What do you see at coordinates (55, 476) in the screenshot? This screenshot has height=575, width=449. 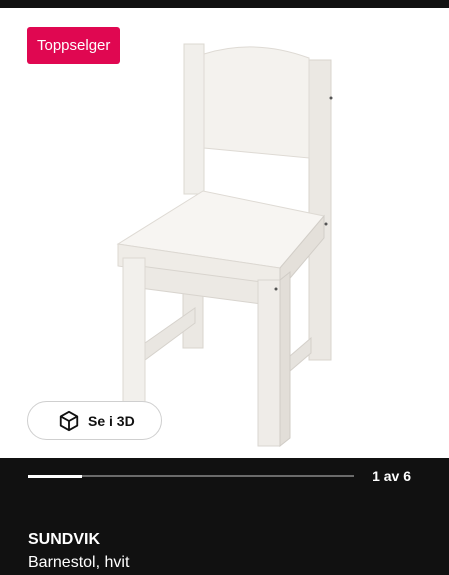 I see `carousel-progress-fill` at bounding box center [55, 476].